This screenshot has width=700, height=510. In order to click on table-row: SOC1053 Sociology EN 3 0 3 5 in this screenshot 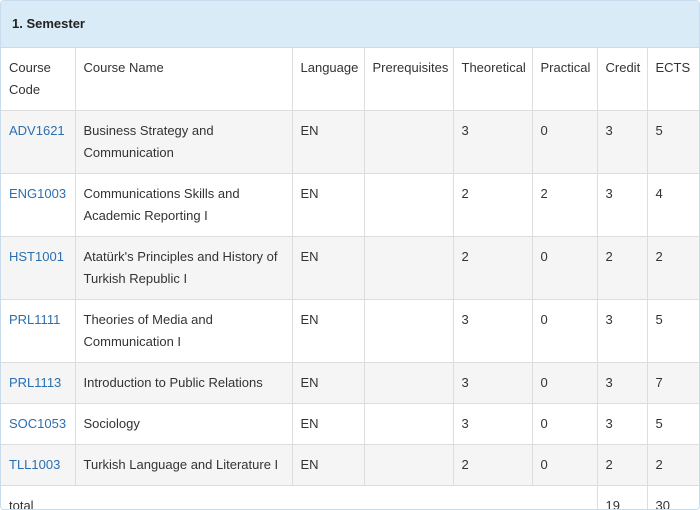, I will do `click(350, 424)`.